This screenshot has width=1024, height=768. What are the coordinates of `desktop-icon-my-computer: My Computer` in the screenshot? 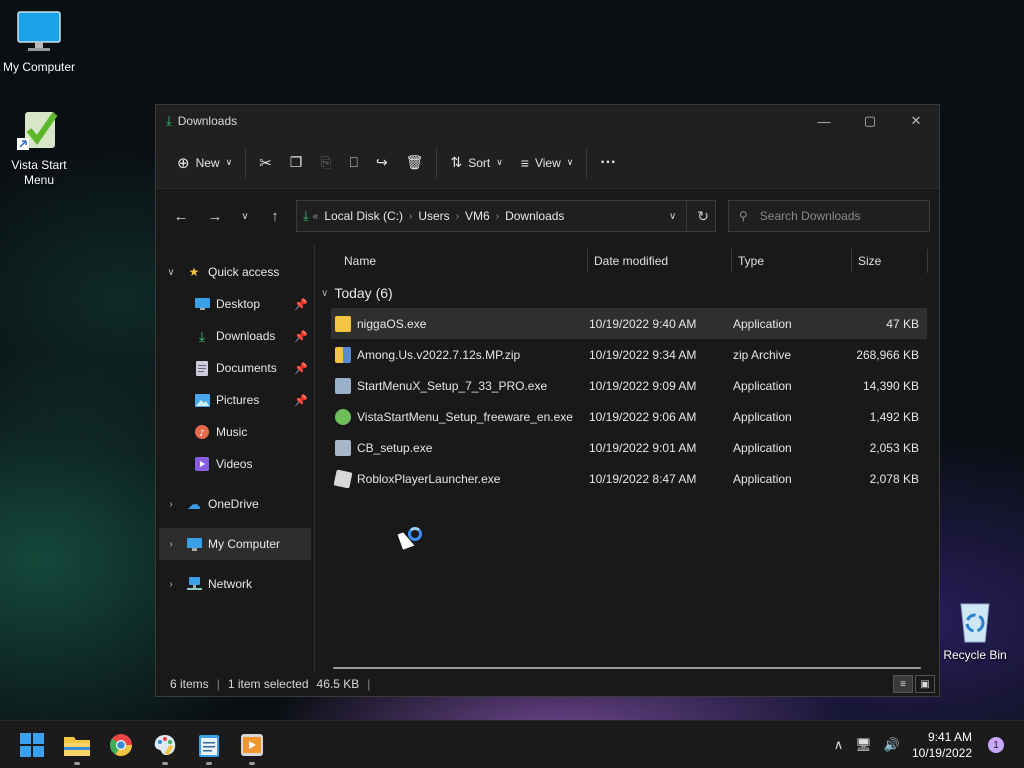 It's located at (39, 42).